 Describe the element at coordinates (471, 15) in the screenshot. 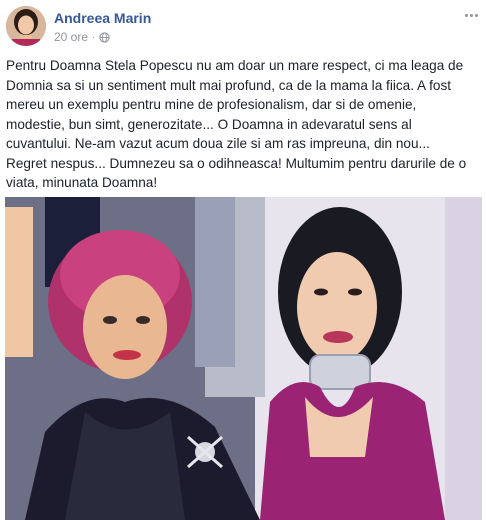

I see `more-options-icon` at that location.